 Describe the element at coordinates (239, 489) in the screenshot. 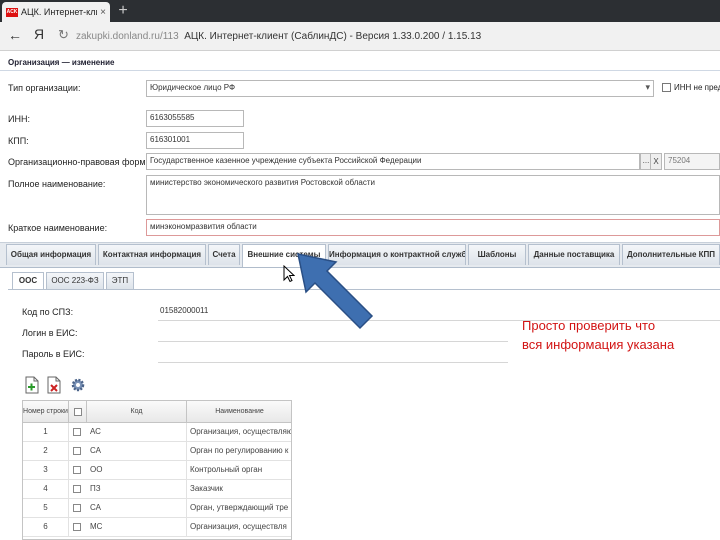

I see `row-name: Заказчик` at that location.